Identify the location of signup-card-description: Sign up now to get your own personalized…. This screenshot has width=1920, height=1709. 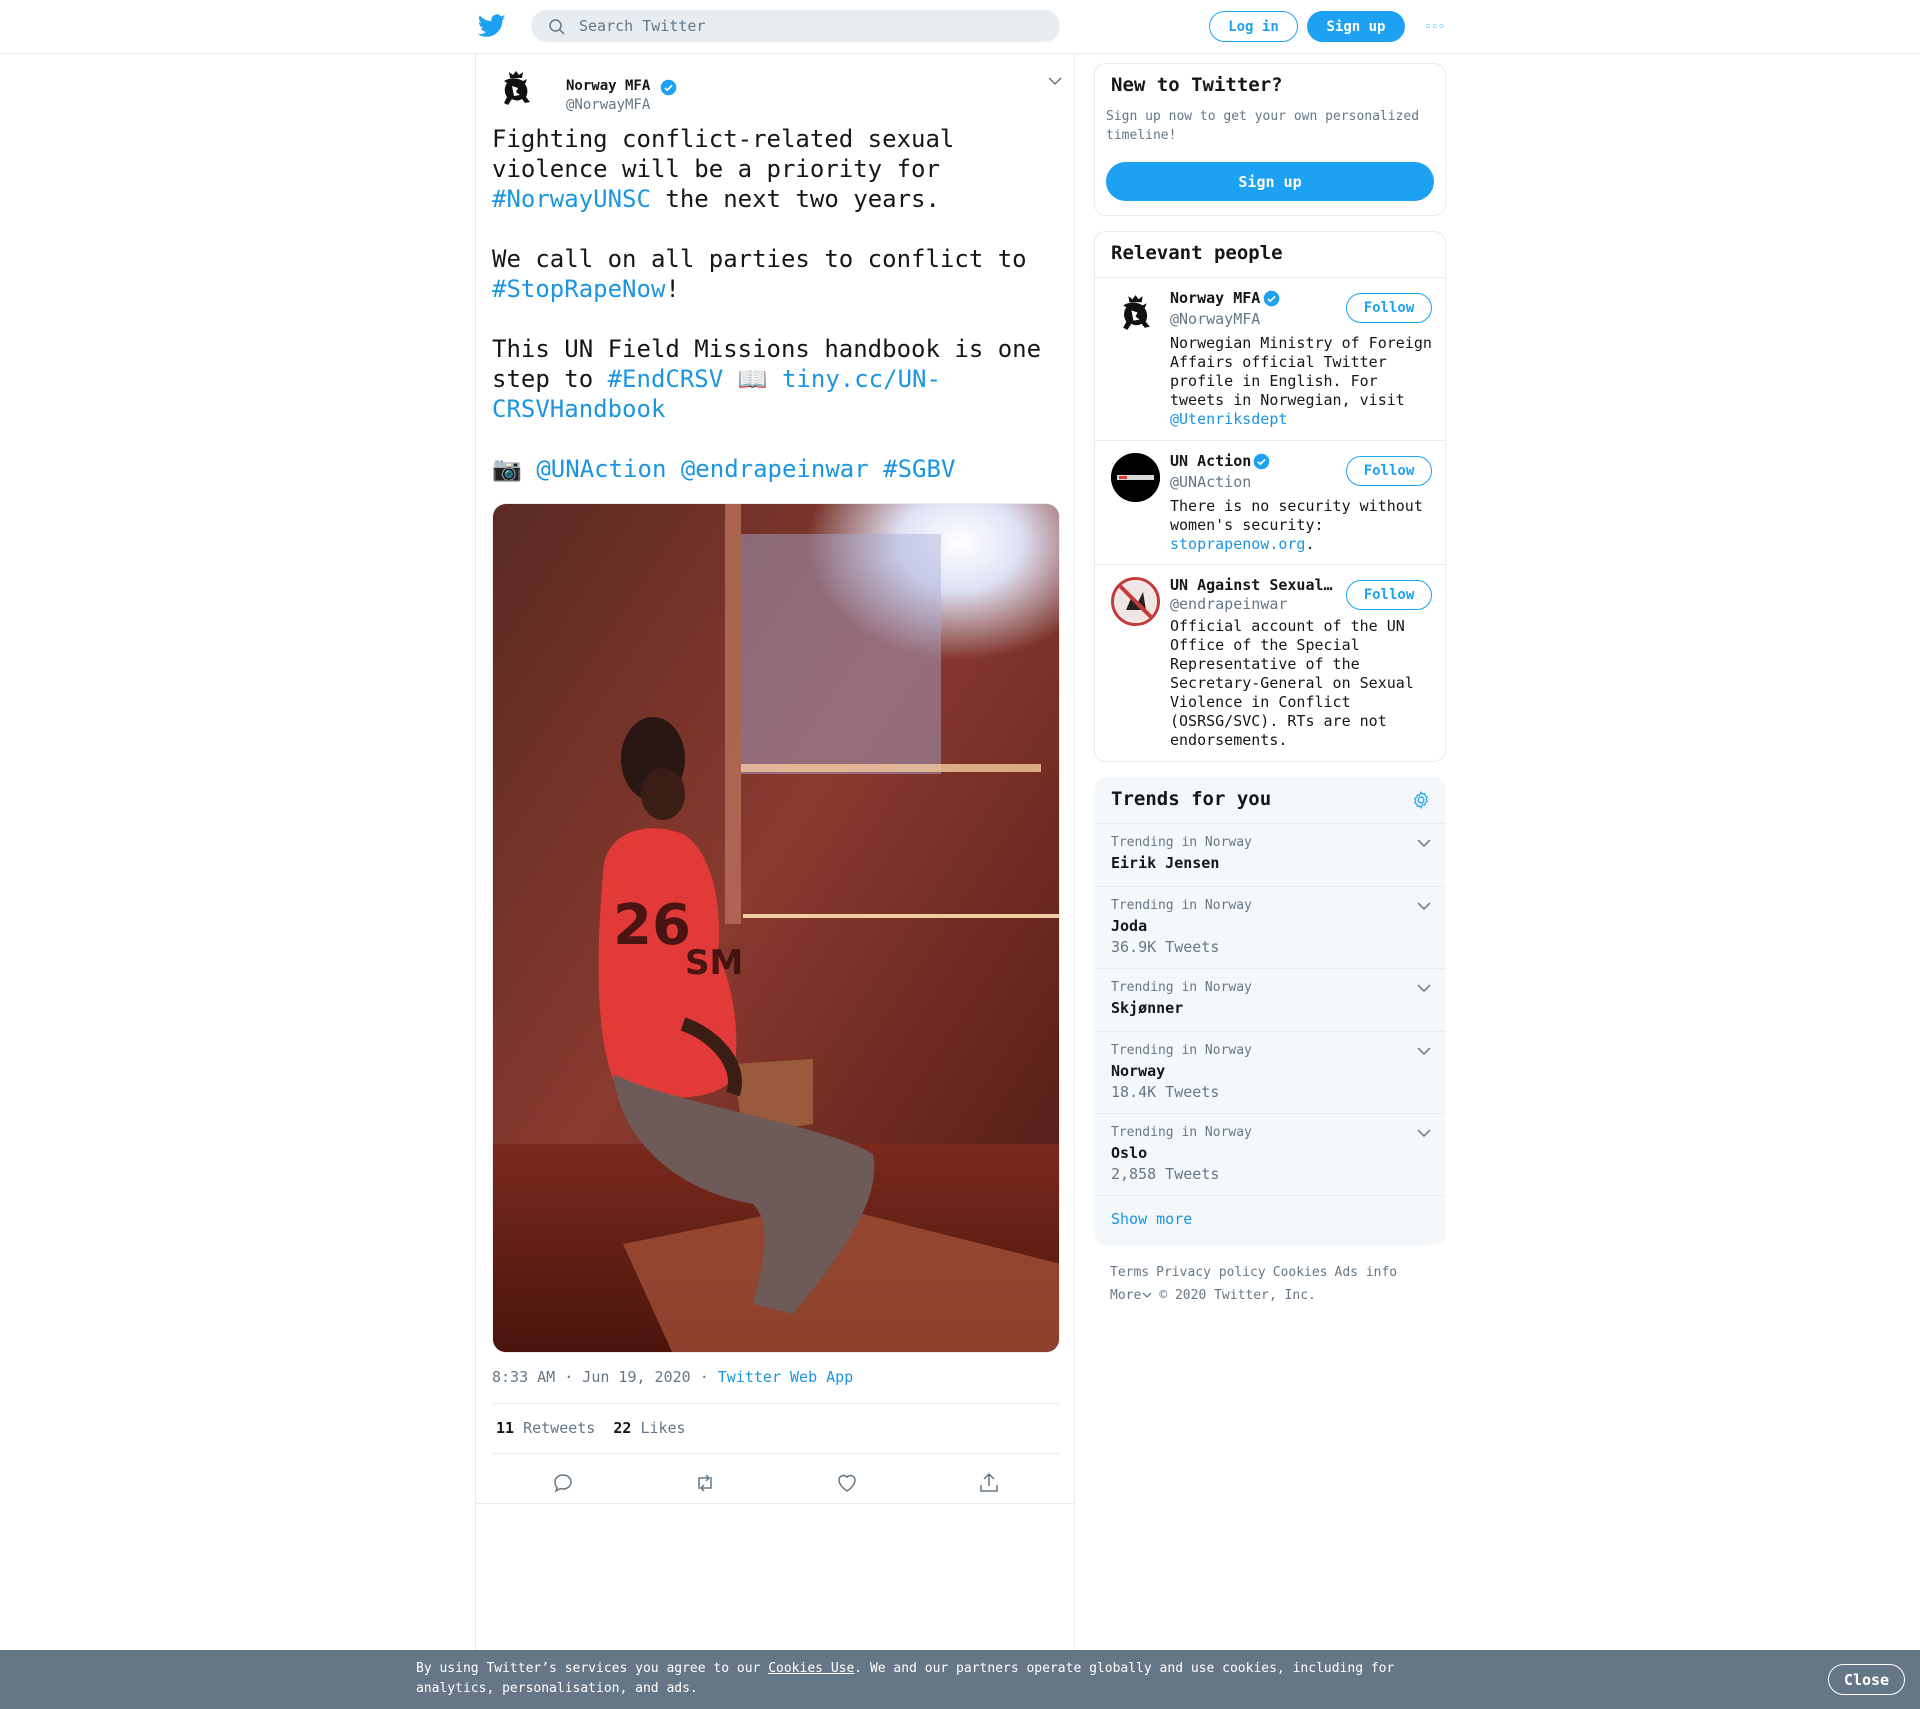
(1263, 126).